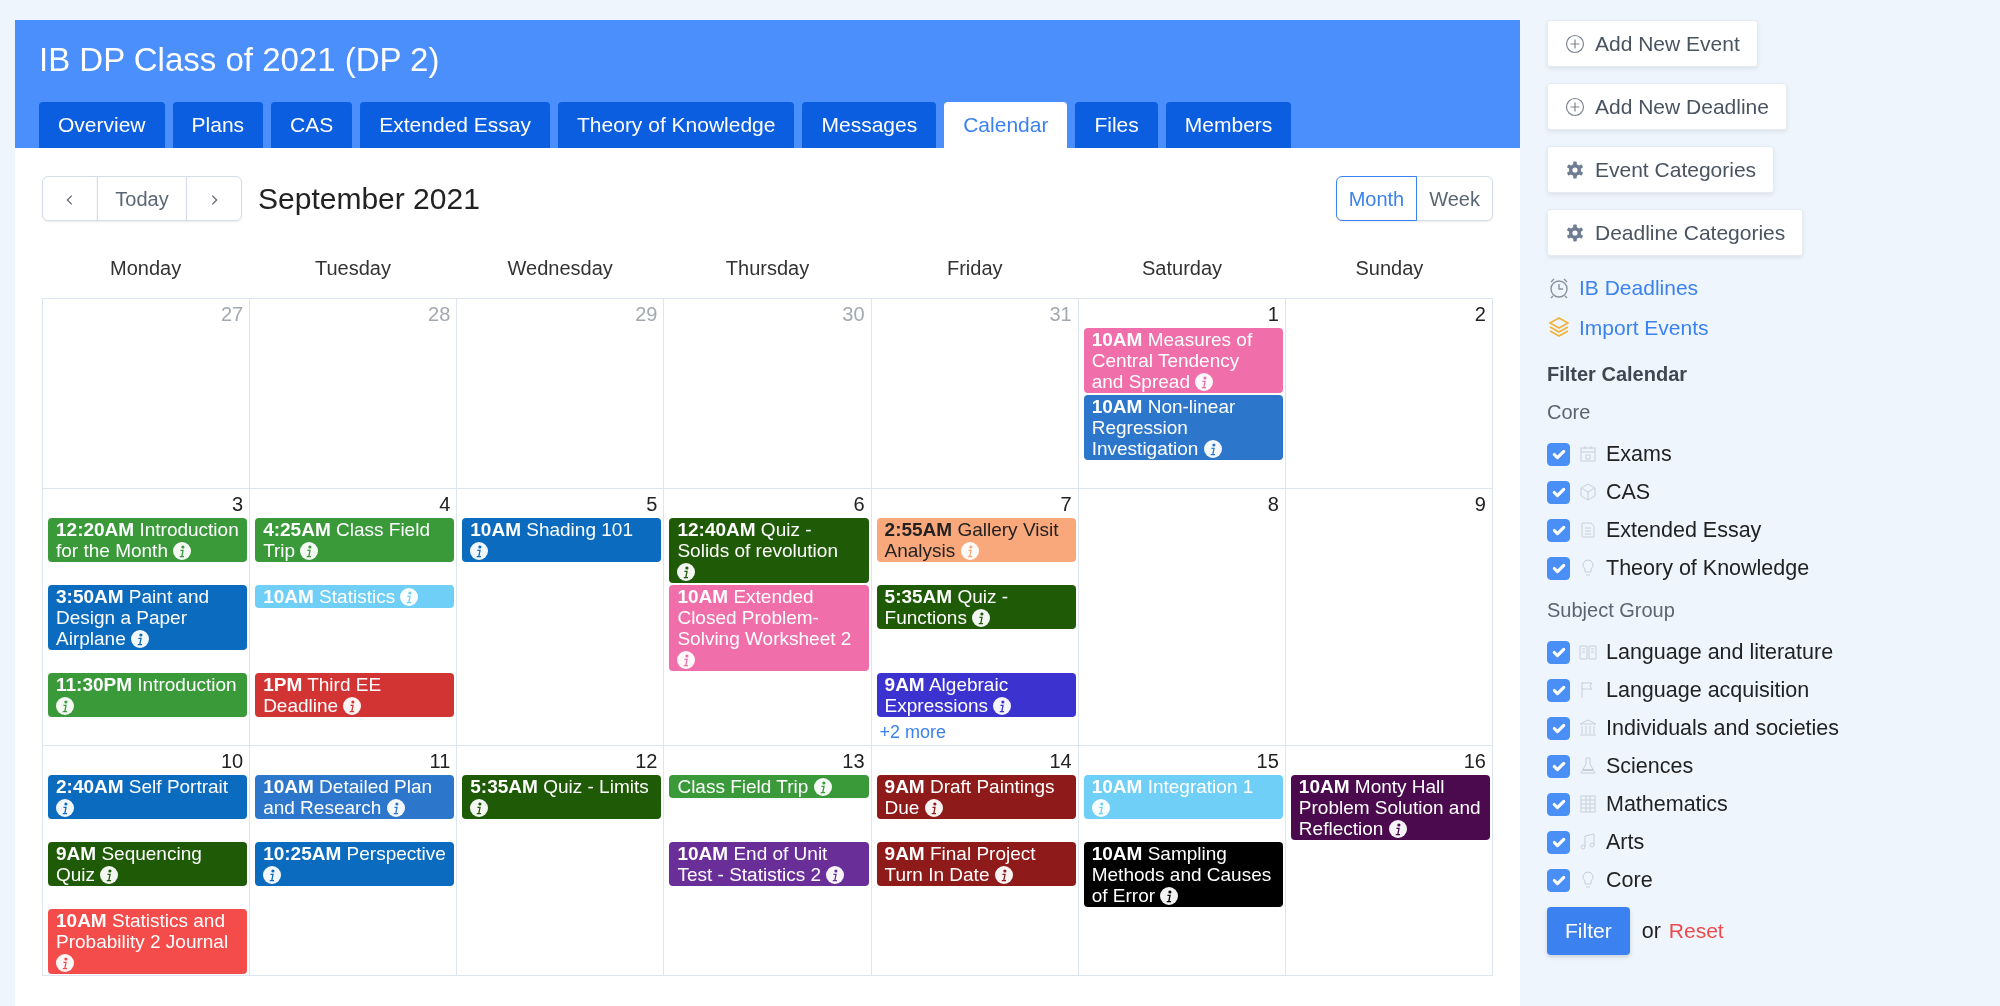 This screenshot has width=2000, height=1006. What do you see at coordinates (1267, 761) in the screenshot?
I see `date-number: 15` at bounding box center [1267, 761].